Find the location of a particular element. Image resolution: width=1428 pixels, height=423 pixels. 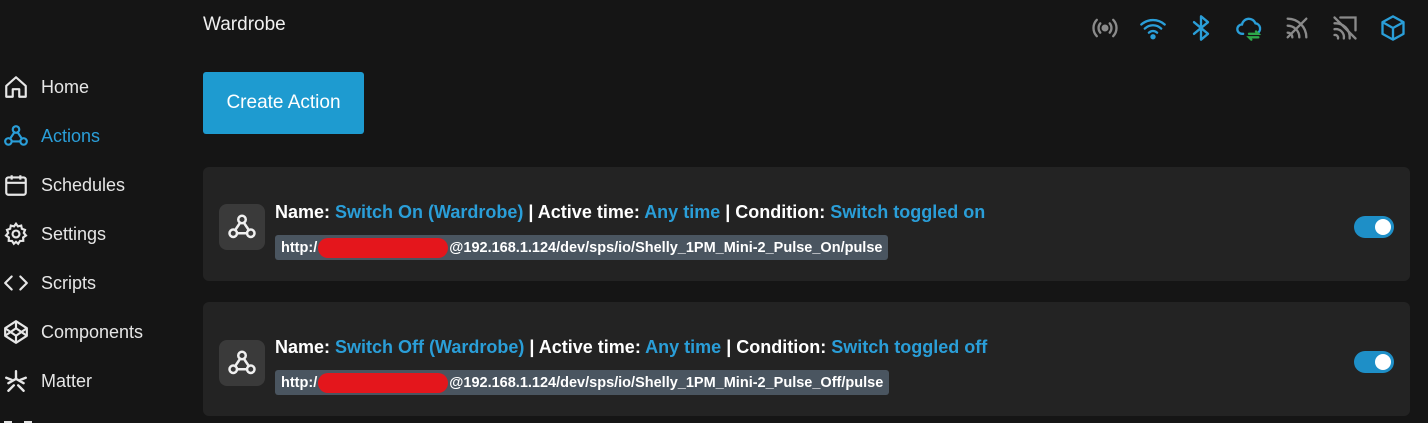

bluetooth-icon is located at coordinates (1201, 28).